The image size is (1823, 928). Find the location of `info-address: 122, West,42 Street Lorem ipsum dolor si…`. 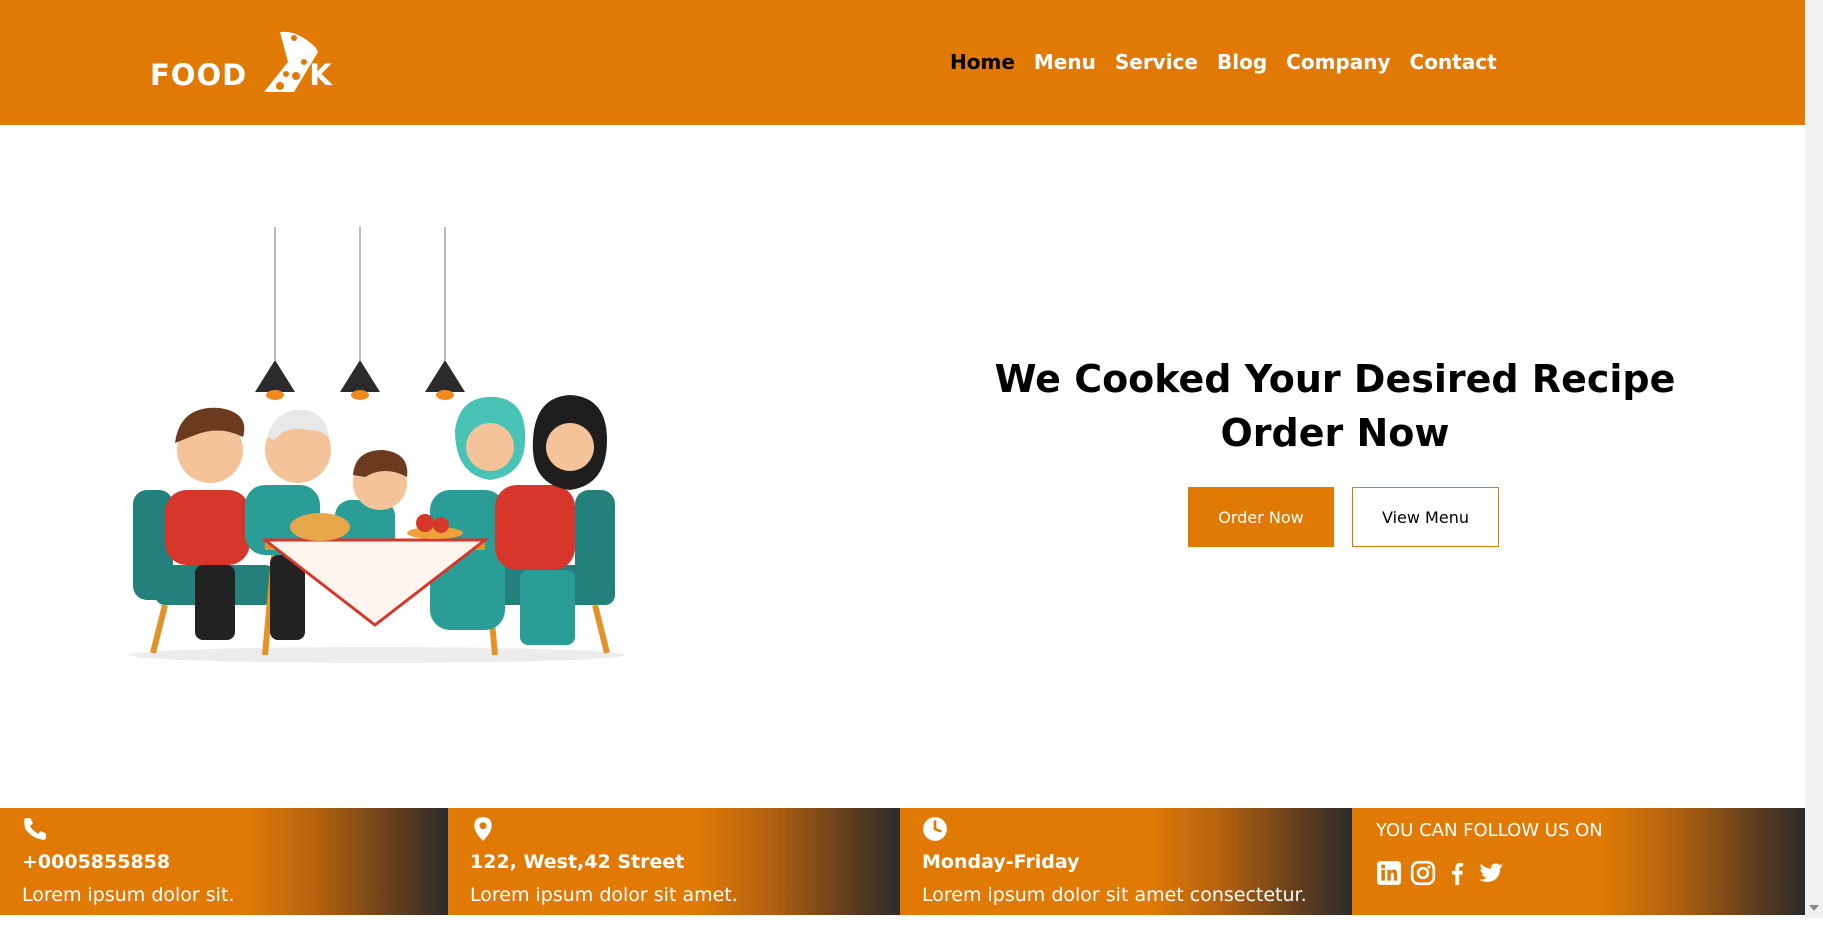

info-address: 122, West,42 Street Lorem ipsum dolor si… is located at coordinates (674, 861).